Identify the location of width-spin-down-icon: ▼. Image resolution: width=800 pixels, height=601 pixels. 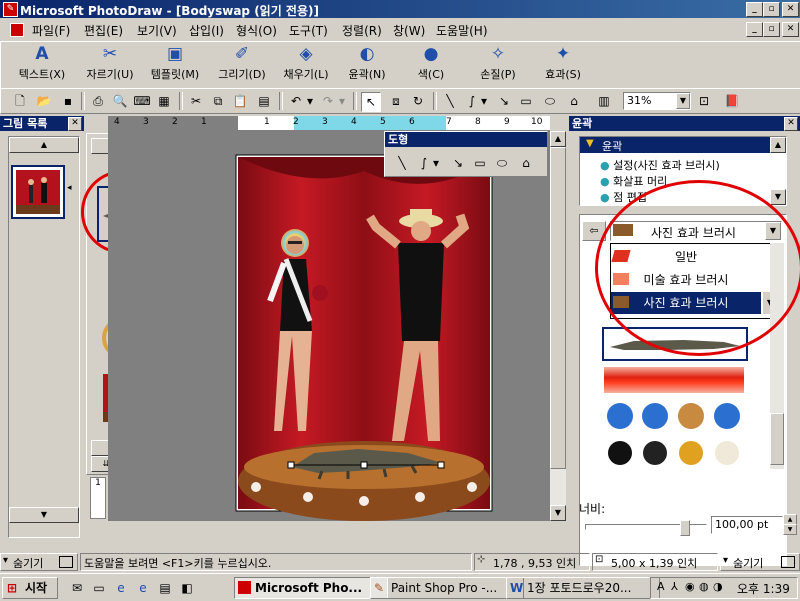
(790, 529).